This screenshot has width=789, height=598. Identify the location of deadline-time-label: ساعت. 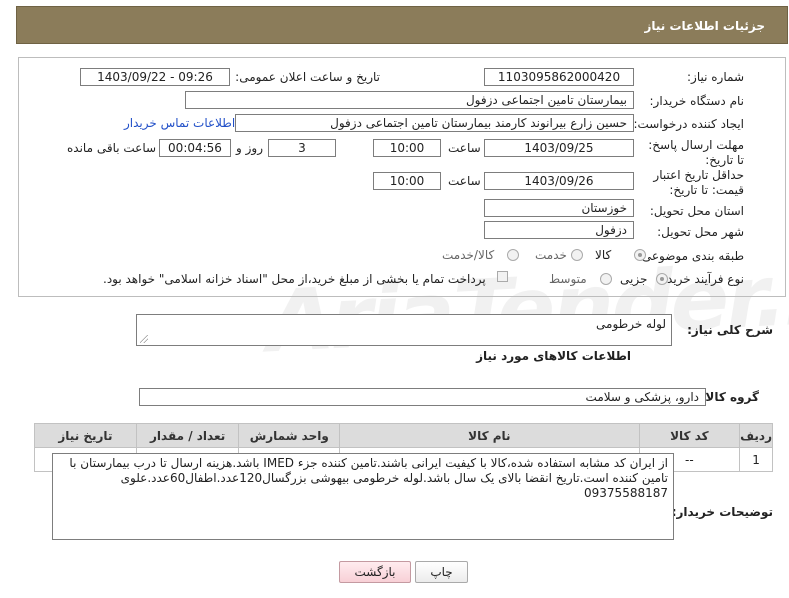
(464, 148).